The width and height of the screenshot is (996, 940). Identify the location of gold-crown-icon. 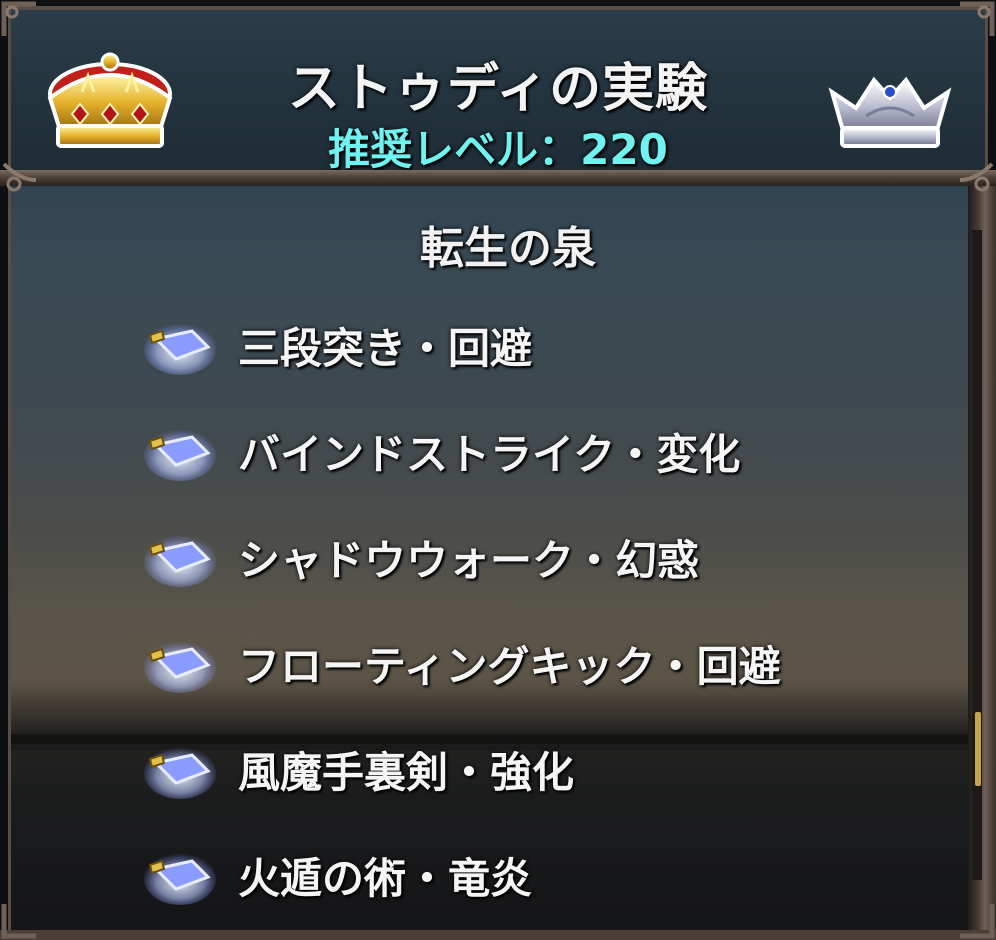
(110, 100).